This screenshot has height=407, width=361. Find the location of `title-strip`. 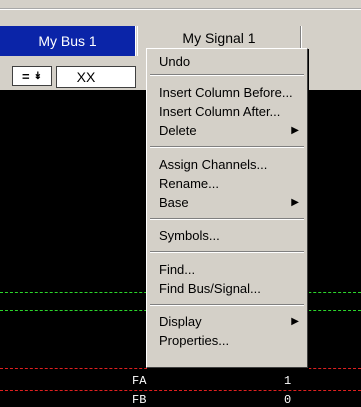

title-strip is located at coordinates (180, 9).